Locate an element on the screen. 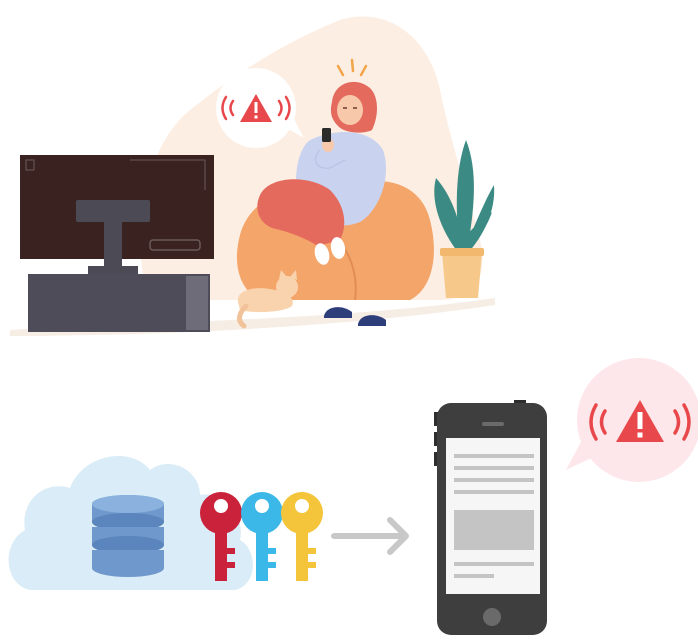 The height and width of the screenshot is (637, 698). phone-in-hand is located at coordinates (326, 135).